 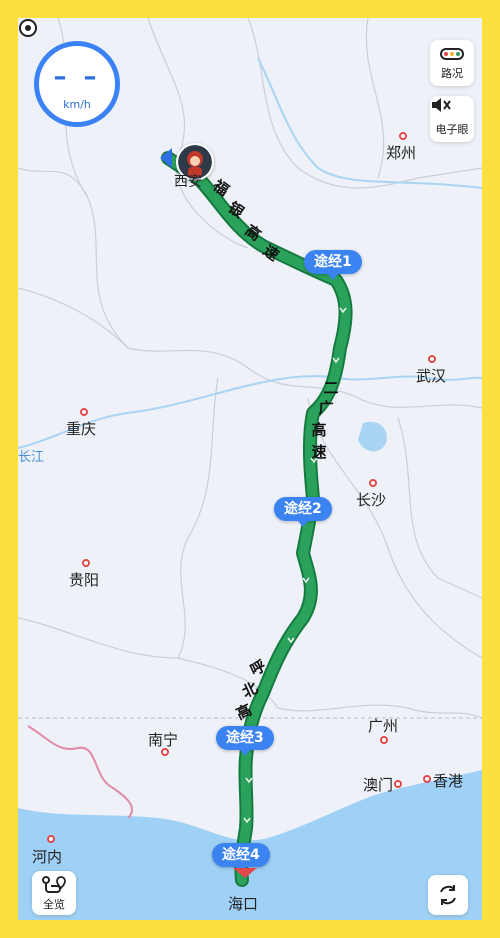 What do you see at coordinates (28, 28) in the screenshot?
I see `destination-pin-icon` at bounding box center [28, 28].